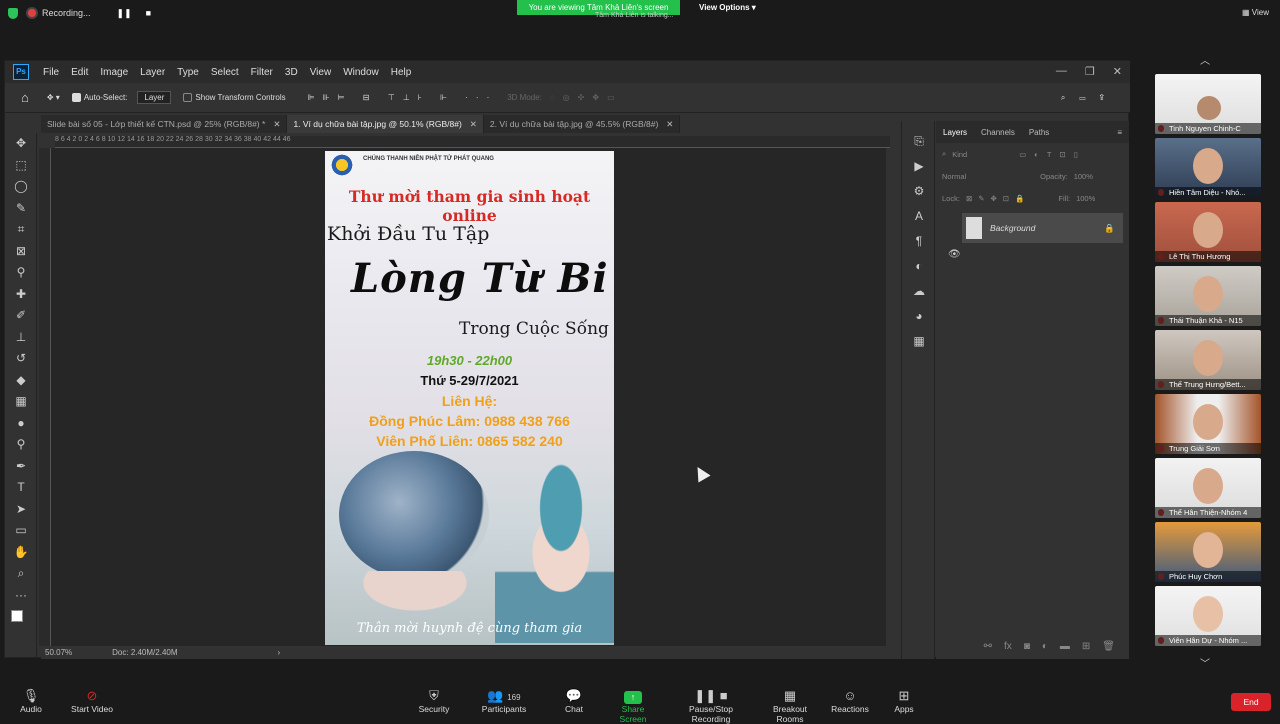 Image resolution: width=1280 pixels, height=724 pixels. I want to click on maximize-icon: ❐, so click(1090, 71).